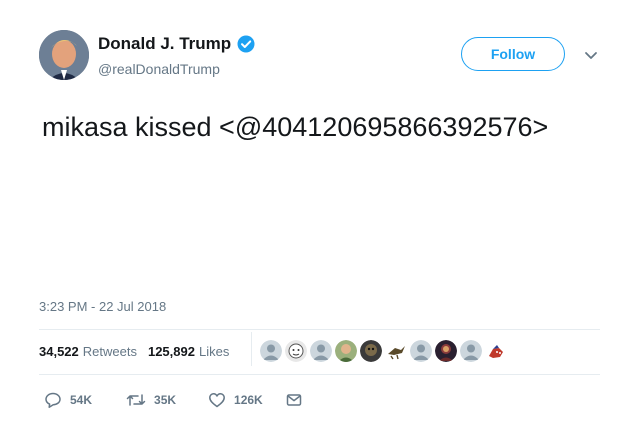 The height and width of the screenshot is (439, 640). Describe the element at coordinates (164, 44) in the screenshot. I see `display-name: Donald J. Trump` at that location.